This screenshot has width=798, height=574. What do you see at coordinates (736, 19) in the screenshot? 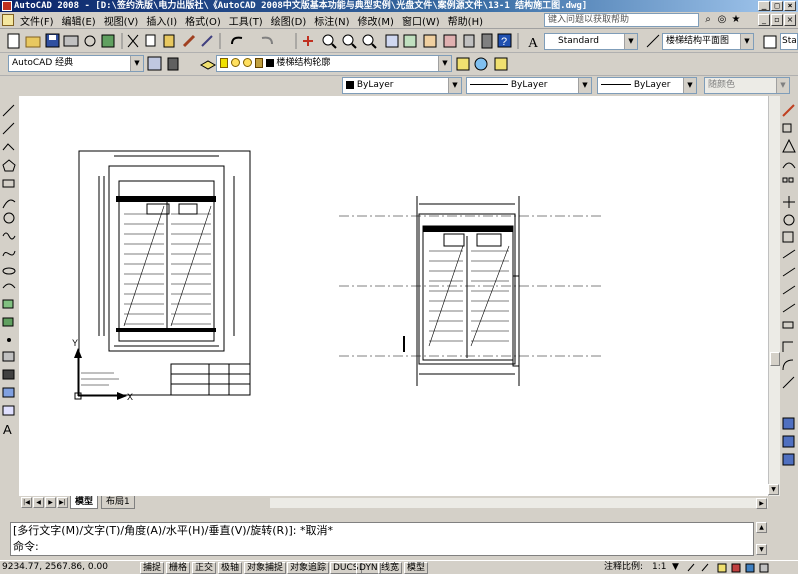
I see `favorites-icon: ★` at bounding box center [736, 19].